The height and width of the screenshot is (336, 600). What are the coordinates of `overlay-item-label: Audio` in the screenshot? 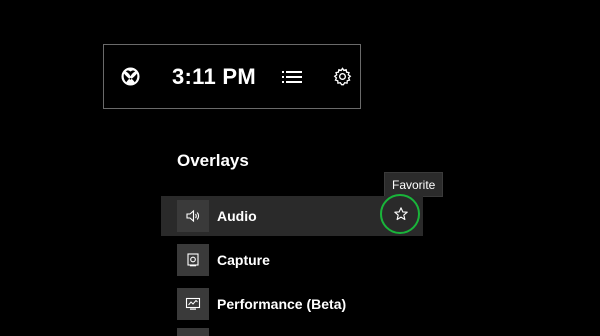 It's located at (237, 216).